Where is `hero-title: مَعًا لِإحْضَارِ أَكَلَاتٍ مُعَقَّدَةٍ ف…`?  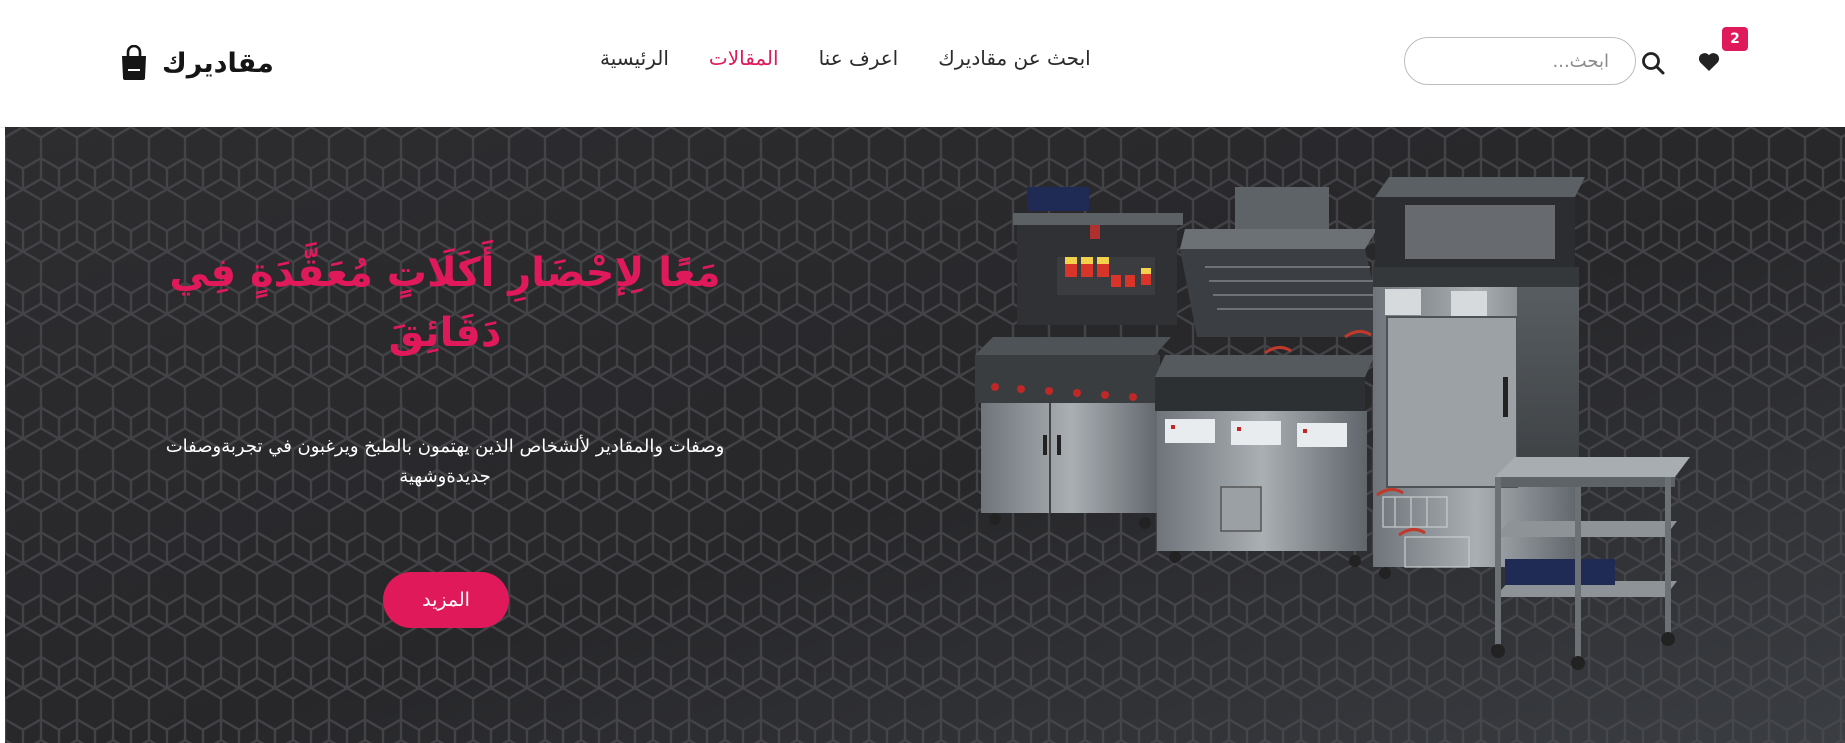 hero-title: مَعًا لِإحْضَارِ أَكَلَاتٍ مُعَقَّدَةٍ ف… is located at coordinates (445, 303).